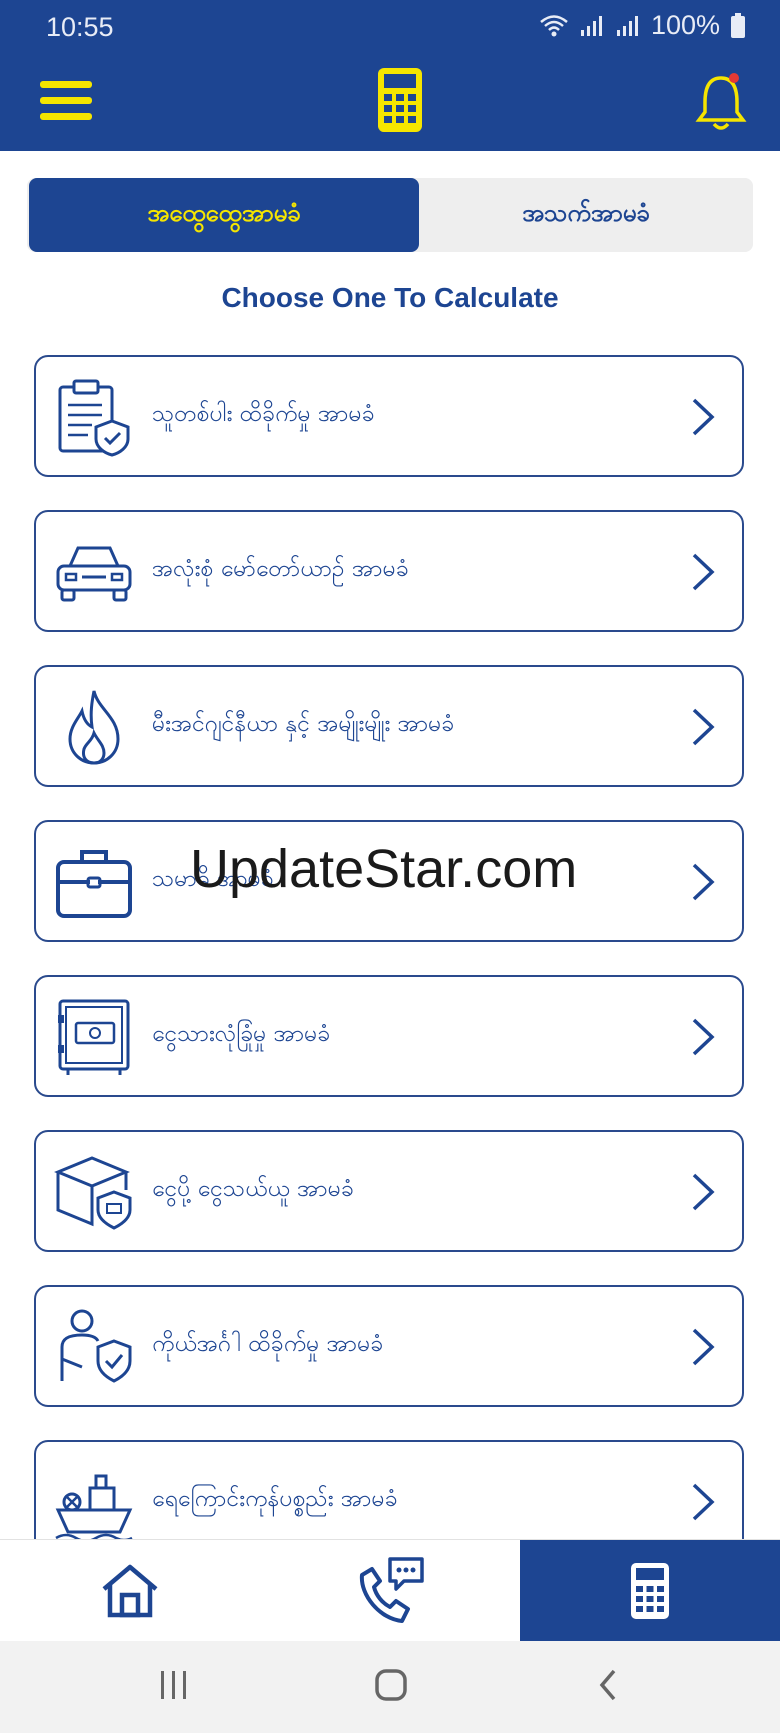 This screenshot has height=1733, width=780. Describe the element at coordinates (241, 1034) in the screenshot. I see `list-item-label: ငွေသားလုံခြုံမှု အာမခံ` at that location.